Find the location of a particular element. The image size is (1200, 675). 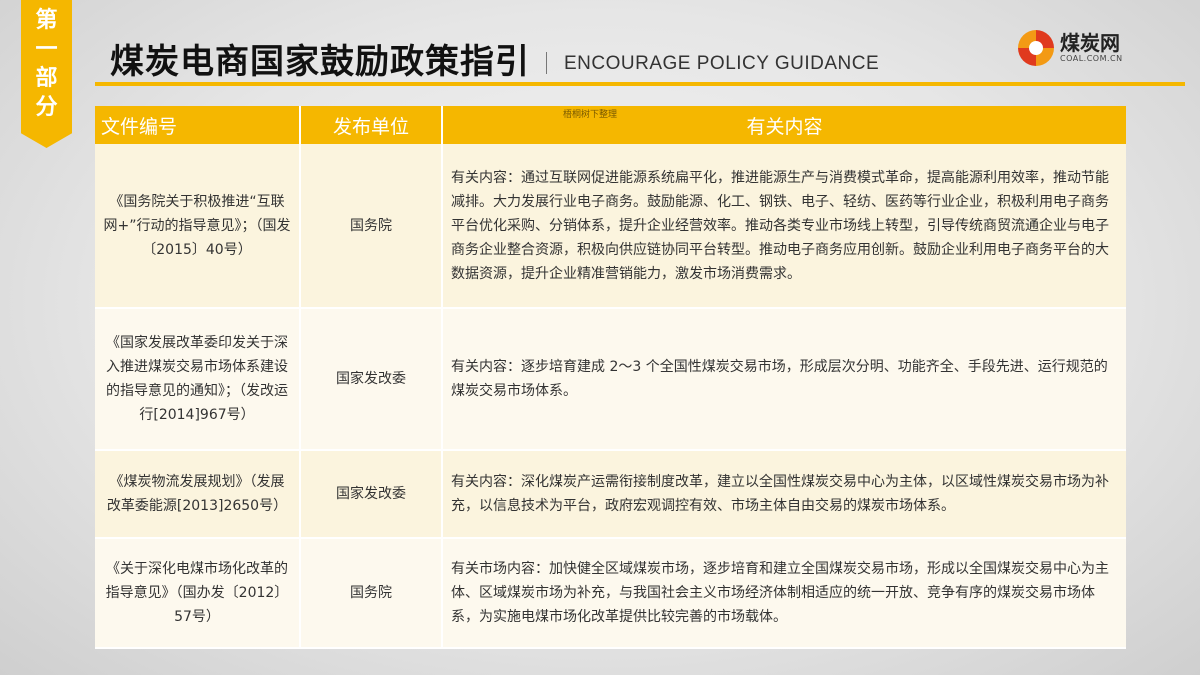

section-tag-char: 一 is located at coordinates (46, 49).